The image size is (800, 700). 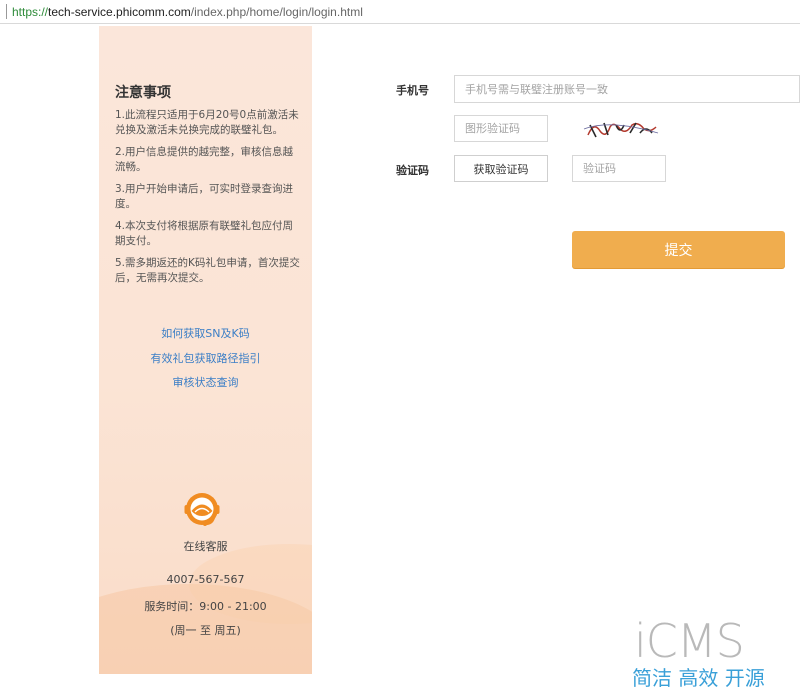 I want to click on phone-label: 手机号, so click(x=412, y=90).